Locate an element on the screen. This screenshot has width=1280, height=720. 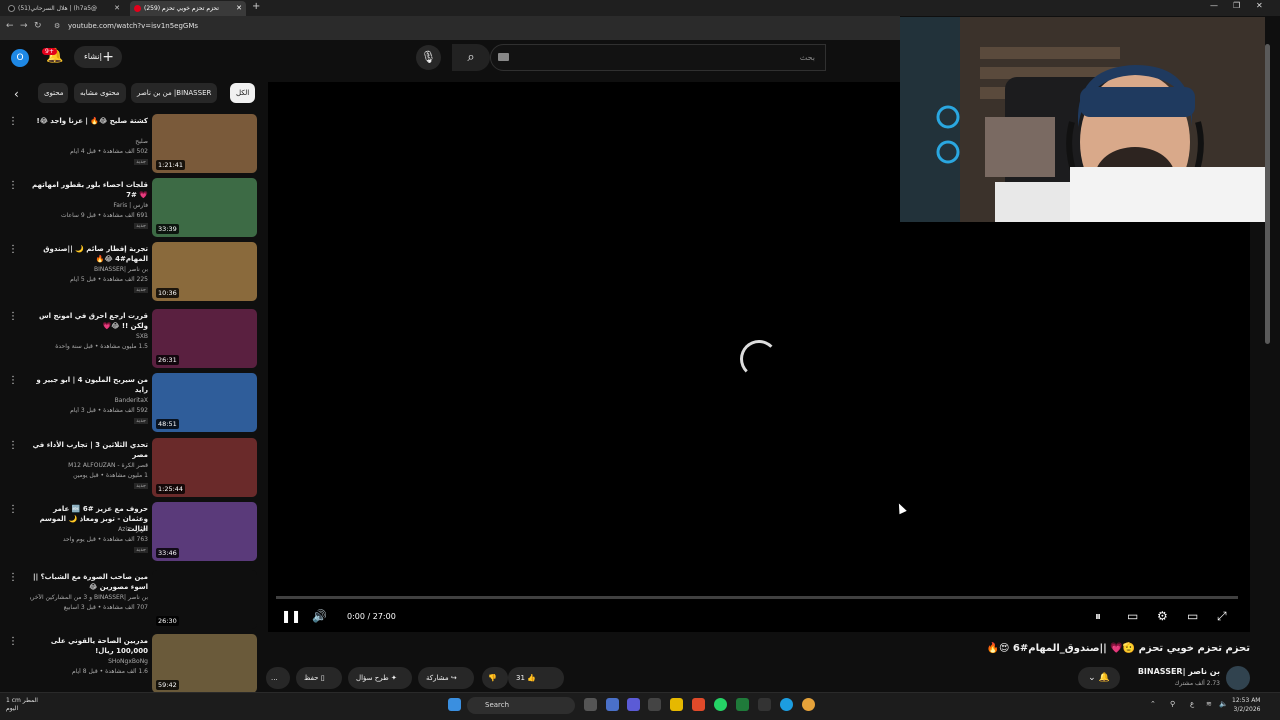
forward-icon: → is located at coordinates (24, 26).